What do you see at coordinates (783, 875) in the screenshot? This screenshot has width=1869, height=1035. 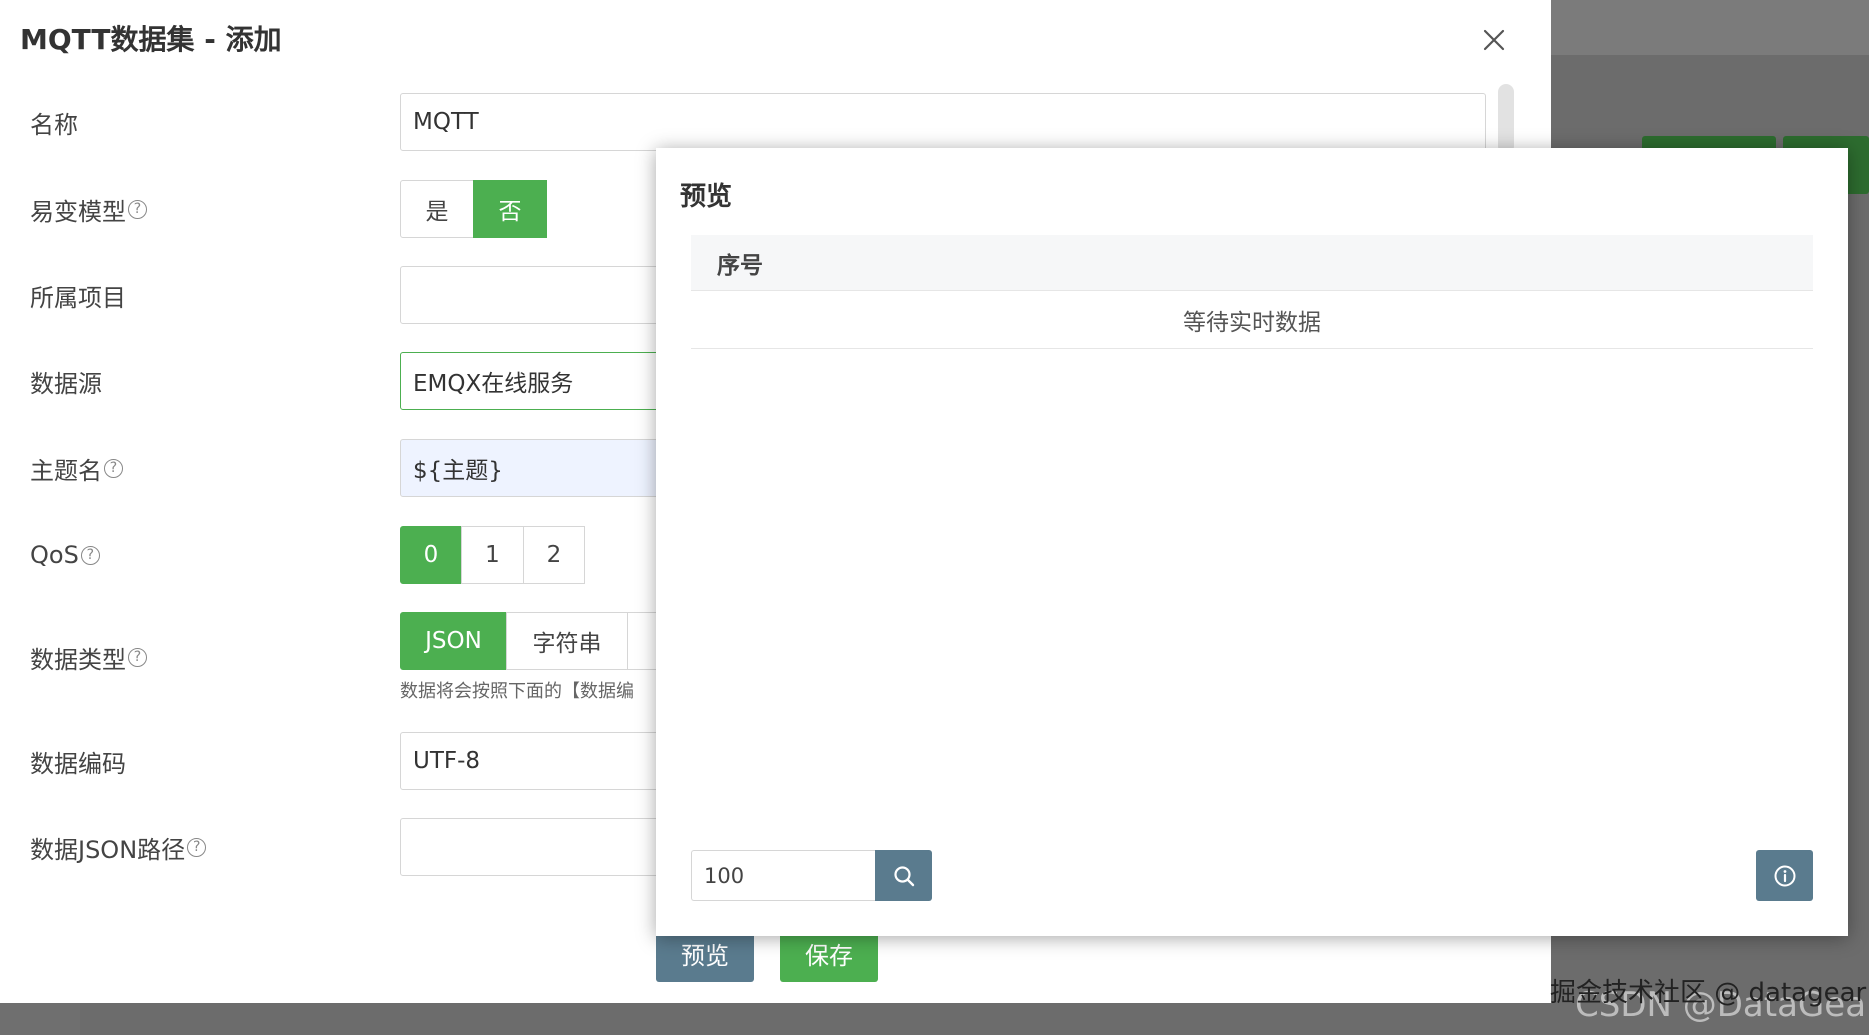 I see `fetch-count-input: 100` at bounding box center [783, 875].